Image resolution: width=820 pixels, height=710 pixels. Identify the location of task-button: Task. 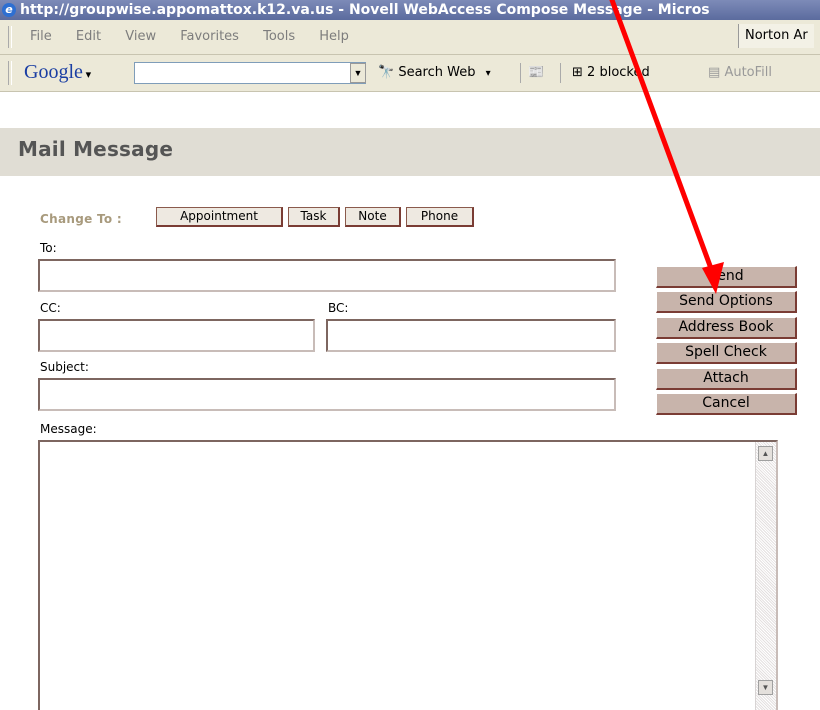
(314, 217).